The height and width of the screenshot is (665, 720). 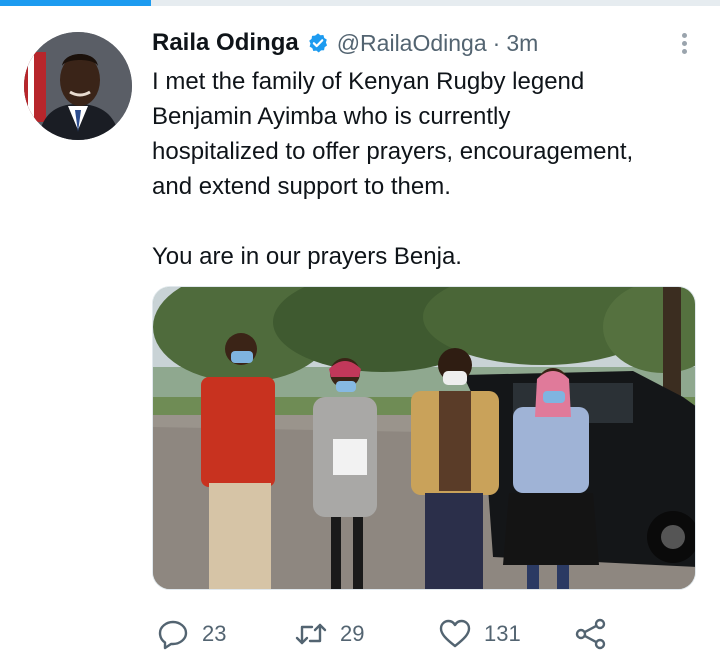 What do you see at coordinates (173, 635) in the screenshot?
I see `reply-icon` at bounding box center [173, 635].